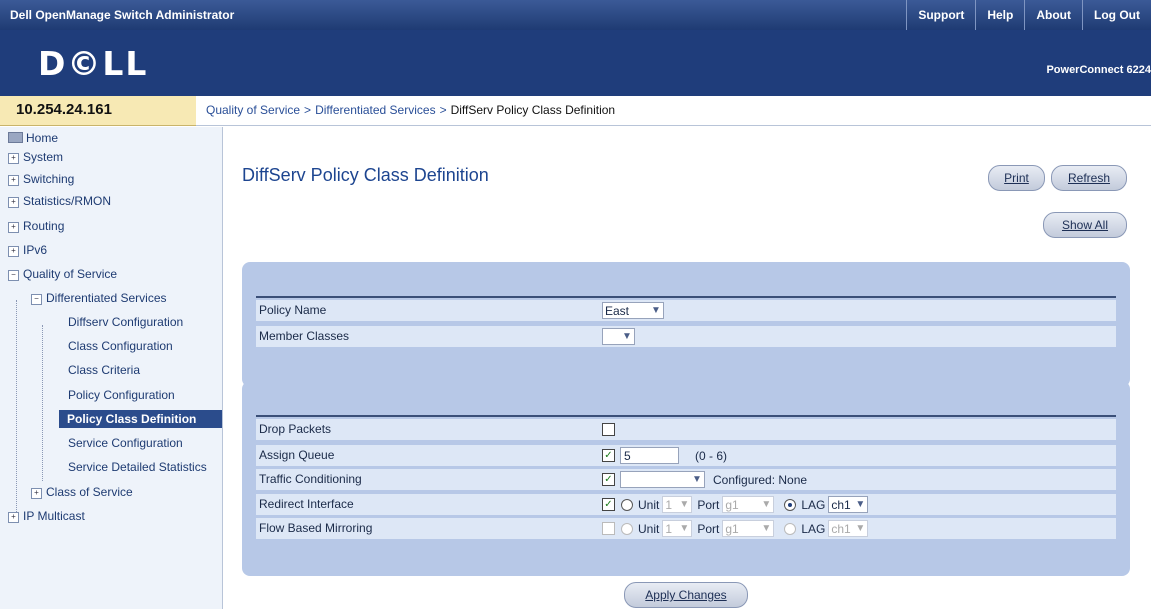 The width and height of the screenshot is (1151, 609). What do you see at coordinates (790, 504) in the screenshot?
I see `redirect-lag-radio` at bounding box center [790, 504].